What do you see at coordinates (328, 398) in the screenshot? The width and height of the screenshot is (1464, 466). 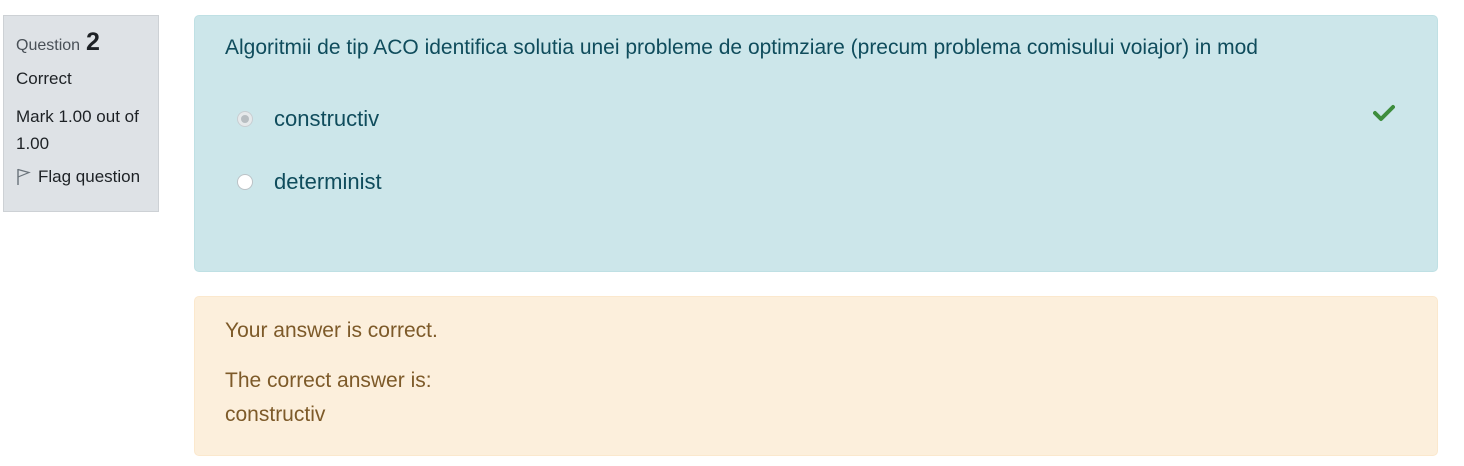 I see `right-answer: The correct answer is: constructiv` at bounding box center [328, 398].